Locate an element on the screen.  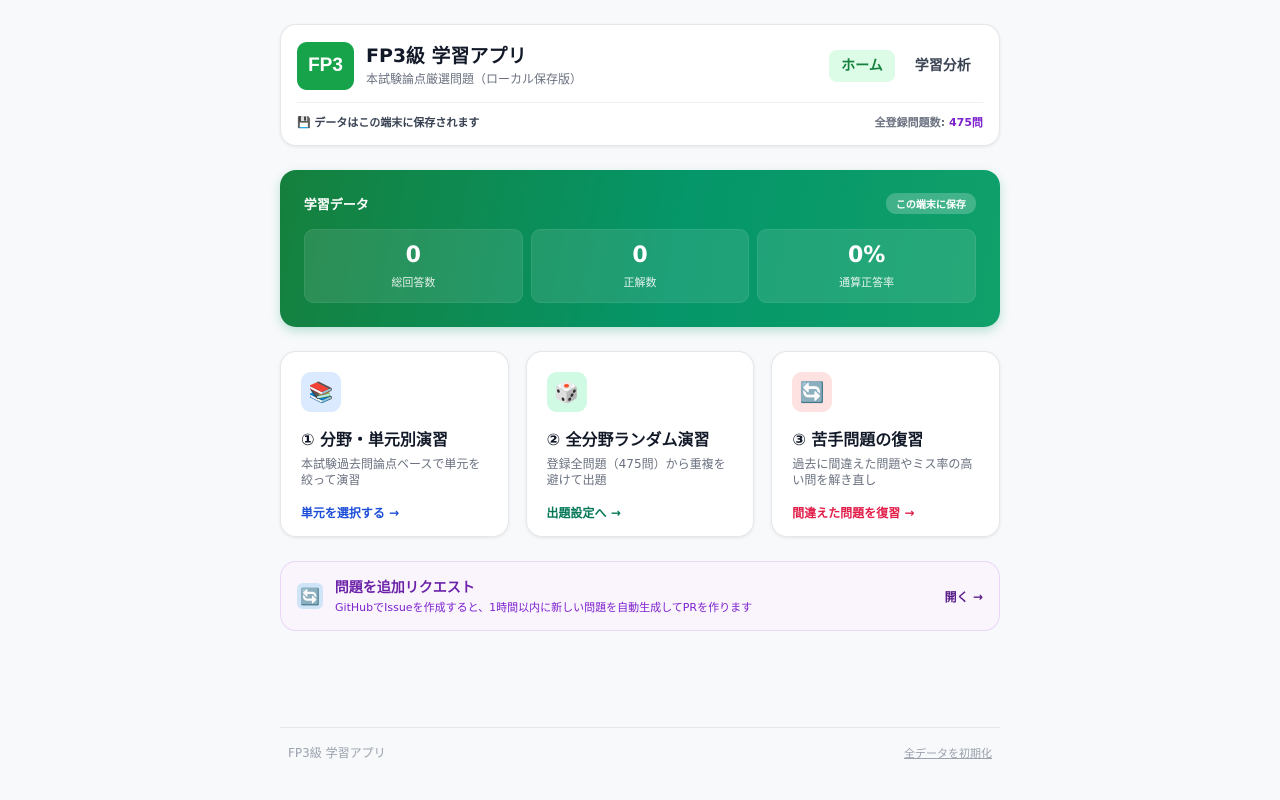
stat-value: 0% is located at coordinates (867, 255).